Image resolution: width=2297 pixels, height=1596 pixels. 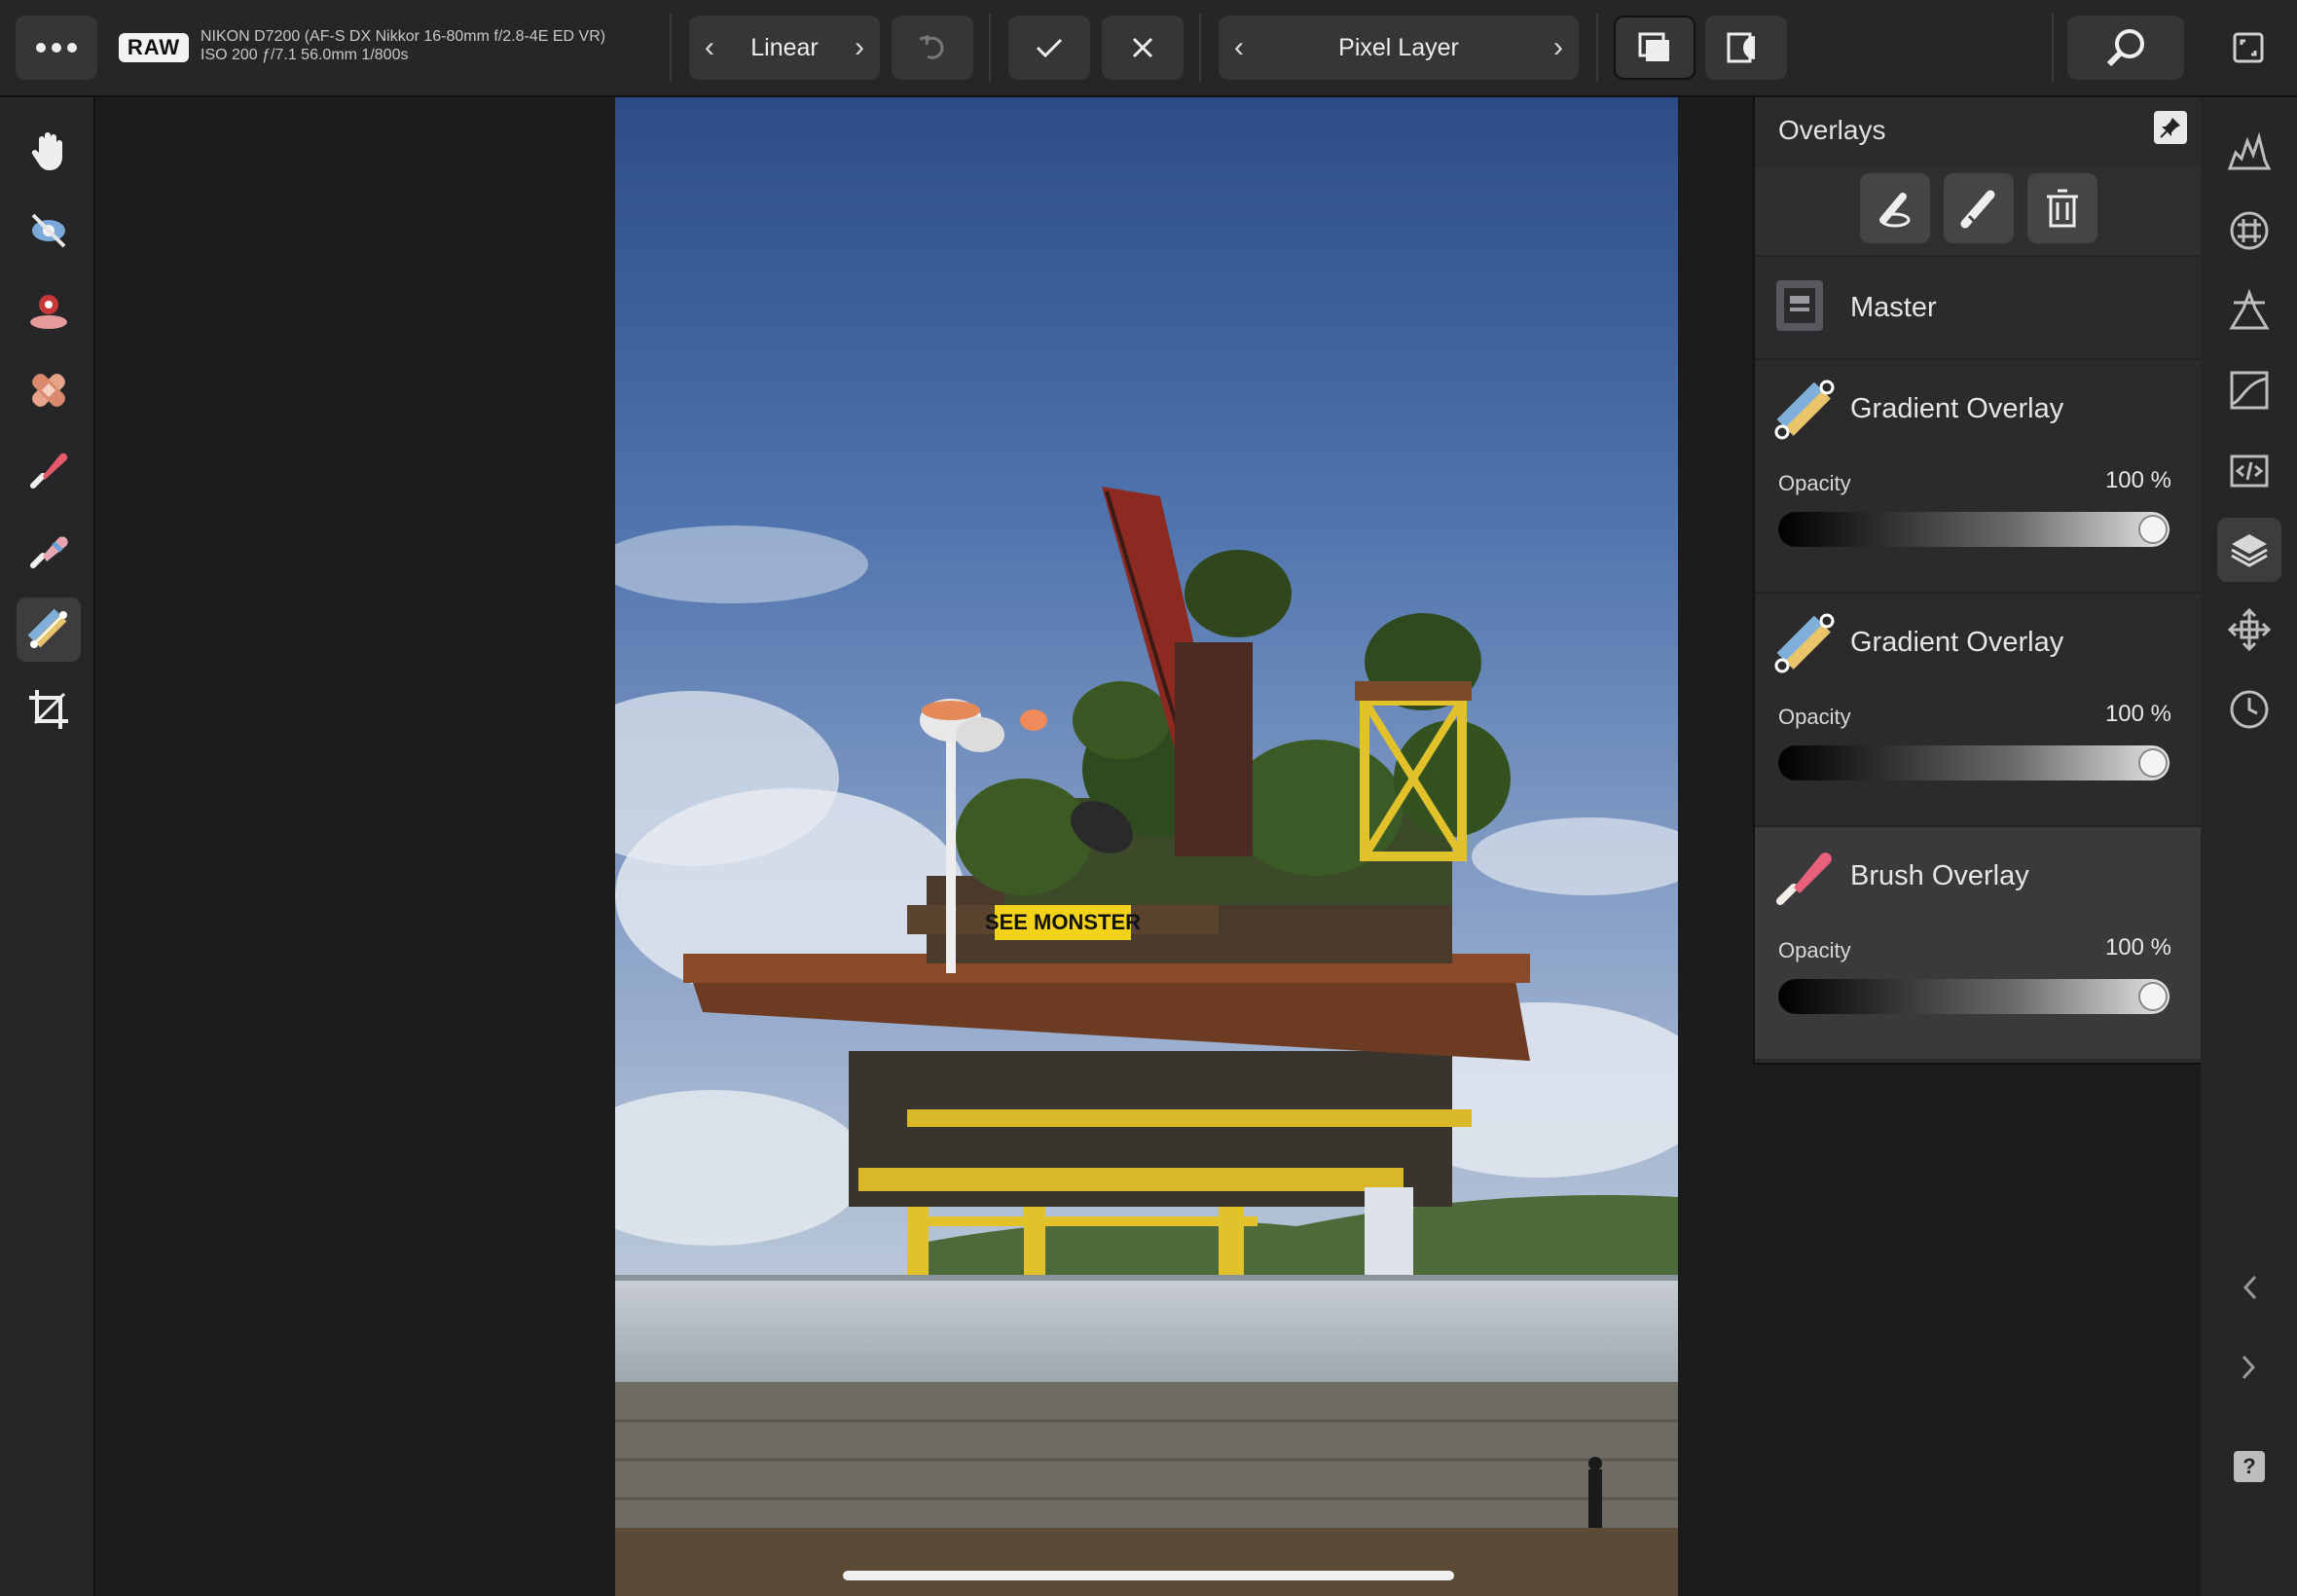 I want to click on spot-tool, so click(x=49, y=310).